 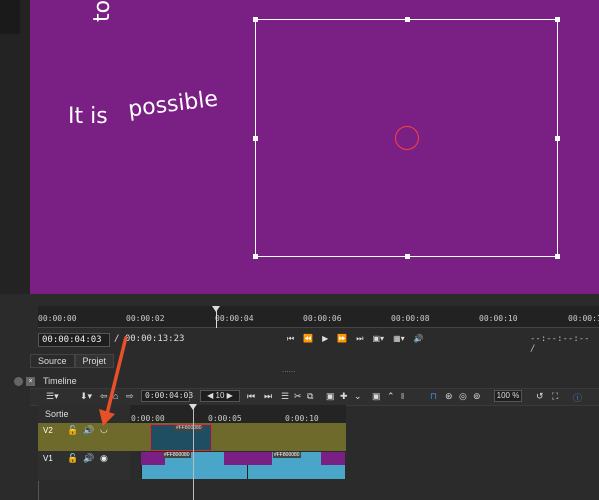 I want to click on skip-previous-icon: ⏮, so click(x=251, y=396).